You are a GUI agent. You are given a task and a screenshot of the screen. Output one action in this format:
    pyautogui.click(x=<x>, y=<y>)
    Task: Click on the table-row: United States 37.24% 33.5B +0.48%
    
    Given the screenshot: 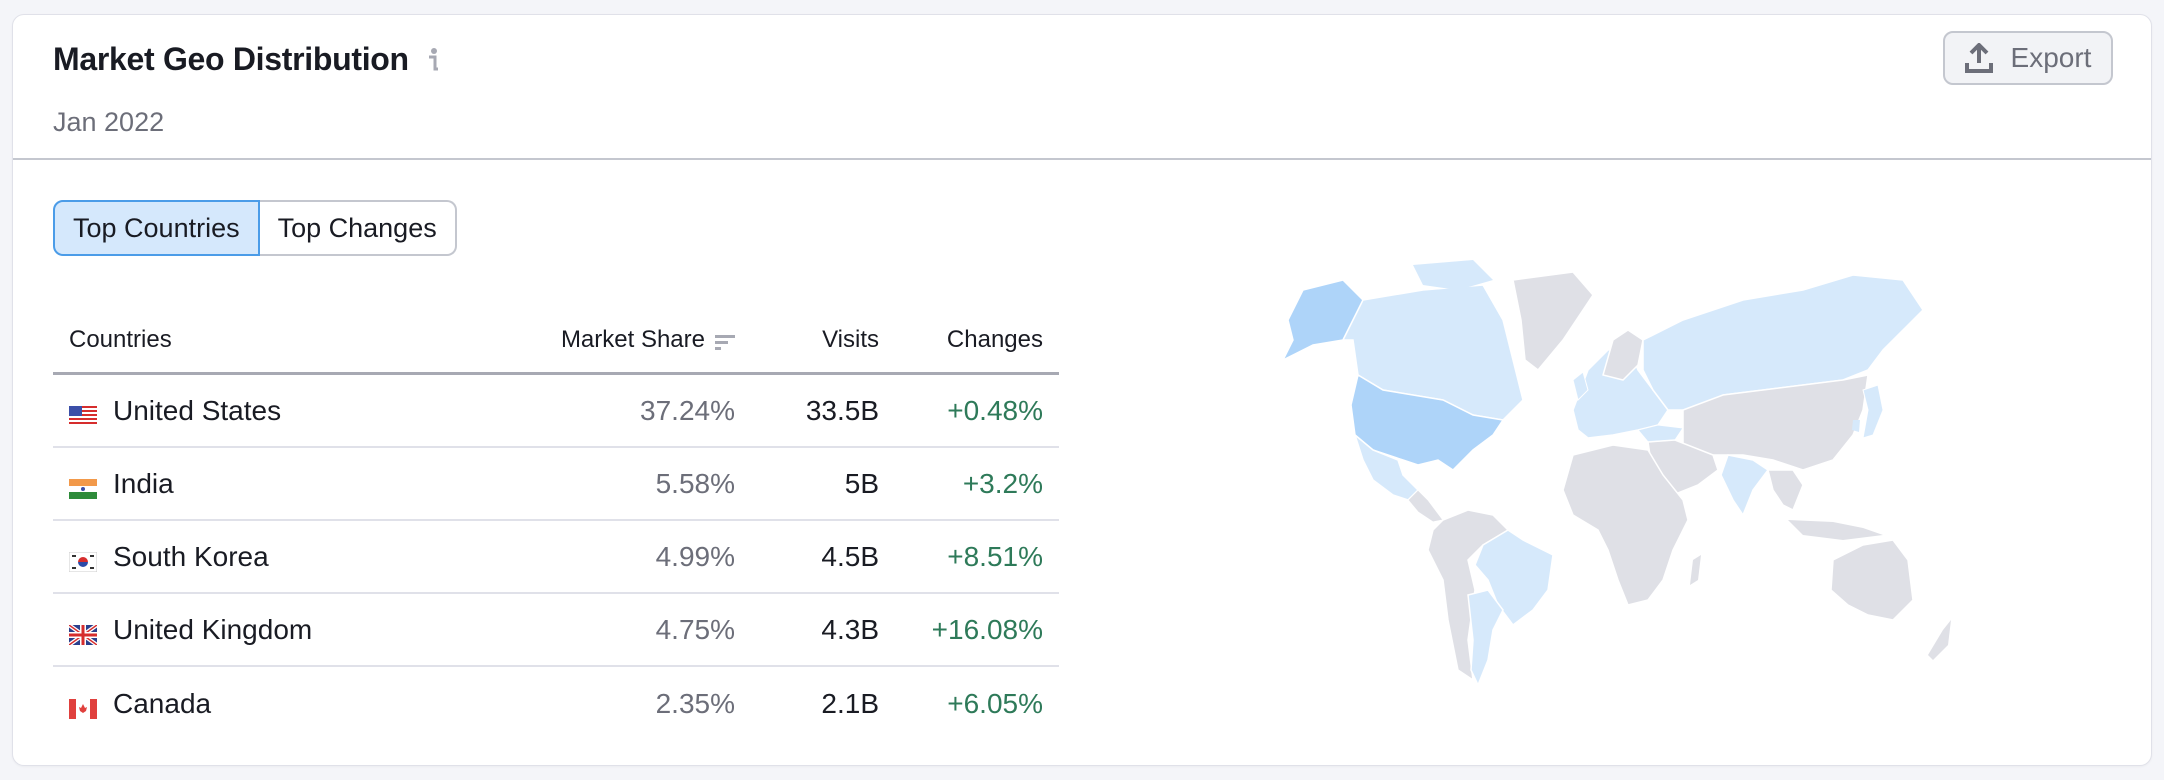 What is the action you would take?
    pyautogui.click(x=556, y=411)
    